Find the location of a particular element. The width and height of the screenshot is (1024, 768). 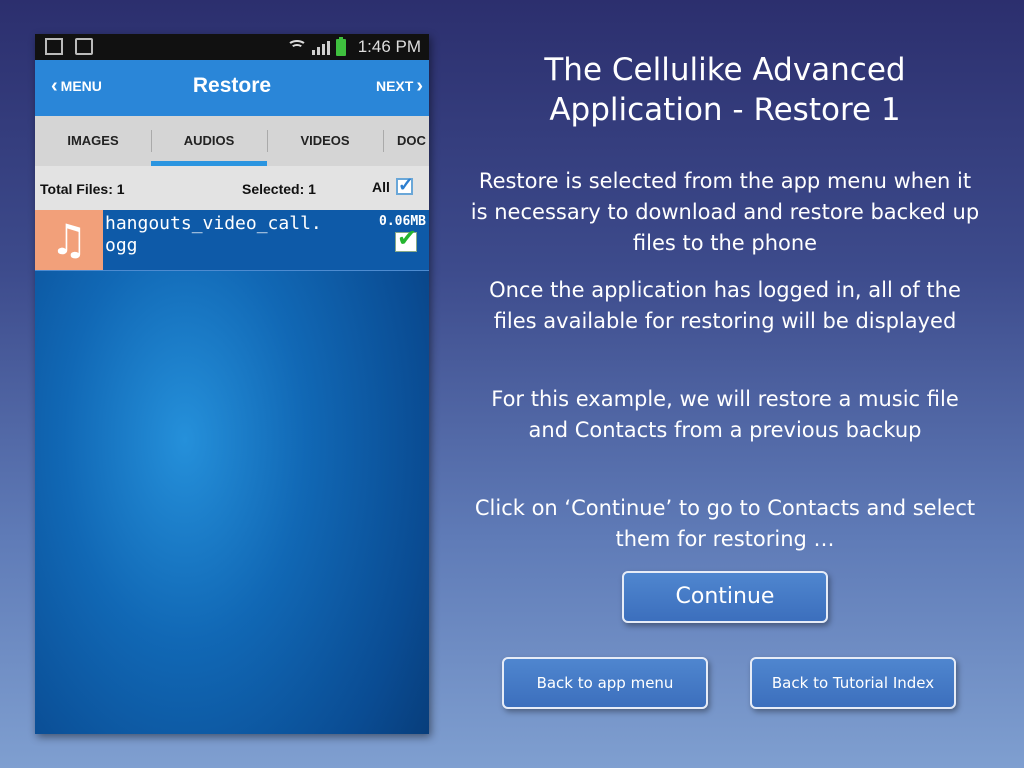

next-button: NEXT › is located at coordinates (399, 86).